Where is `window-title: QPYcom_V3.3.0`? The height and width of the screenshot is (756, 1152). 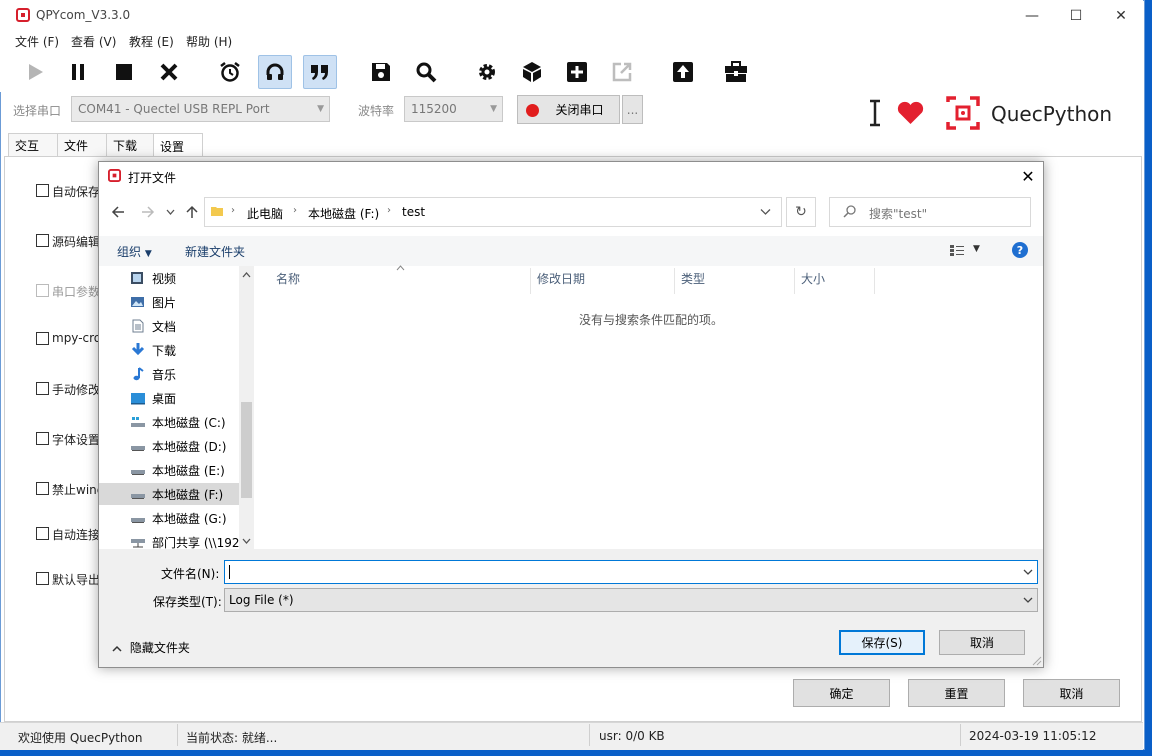 window-title: QPYcom_V3.3.0 is located at coordinates (83, 15).